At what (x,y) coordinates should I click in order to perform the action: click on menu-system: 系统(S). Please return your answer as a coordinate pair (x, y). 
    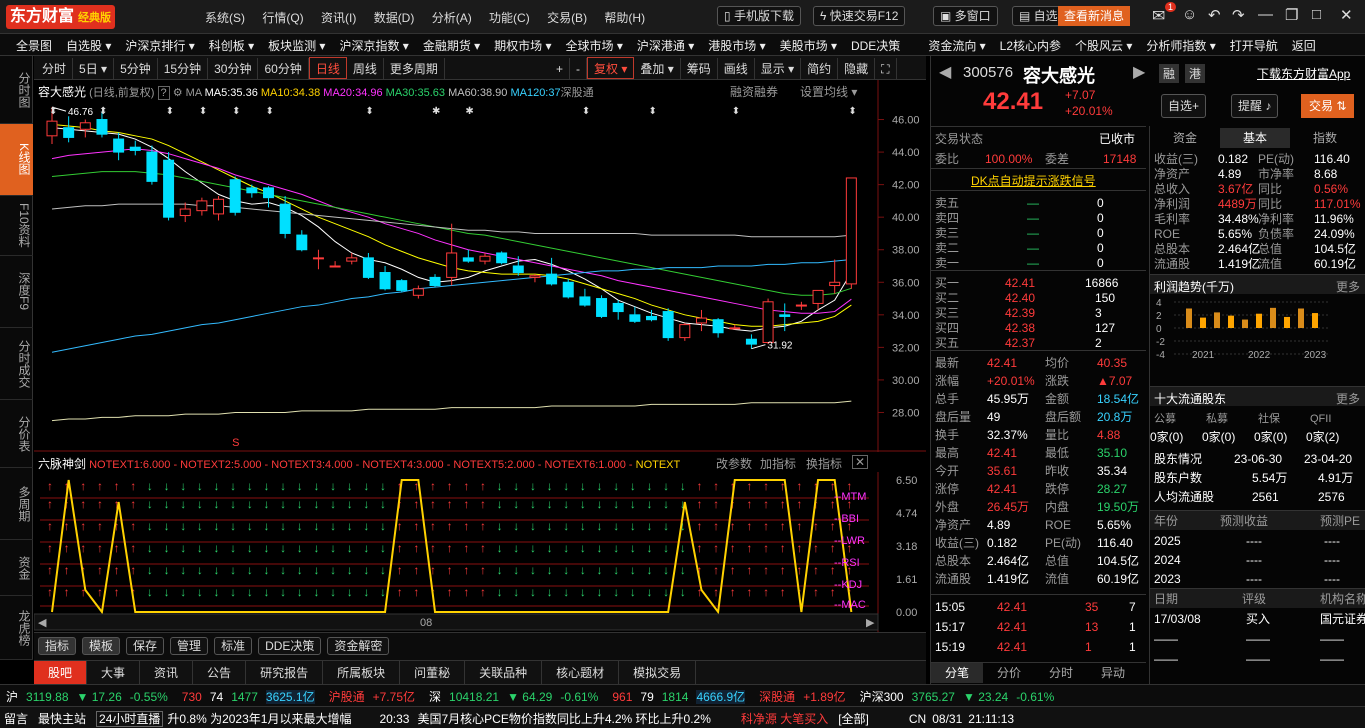
    Looking at the image, I should click on (225, 18).